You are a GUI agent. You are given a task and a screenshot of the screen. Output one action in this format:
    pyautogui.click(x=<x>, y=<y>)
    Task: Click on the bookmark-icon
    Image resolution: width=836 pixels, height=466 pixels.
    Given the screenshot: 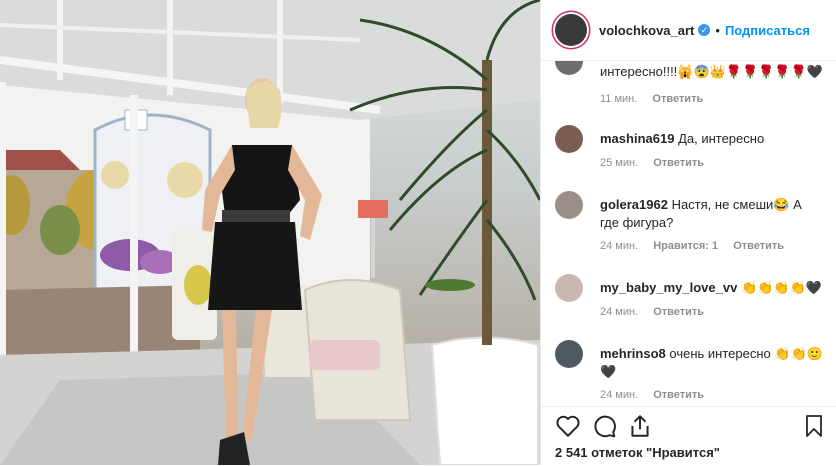 What is the action you would take?
    pyautogui.click(x=814, y=426)
    